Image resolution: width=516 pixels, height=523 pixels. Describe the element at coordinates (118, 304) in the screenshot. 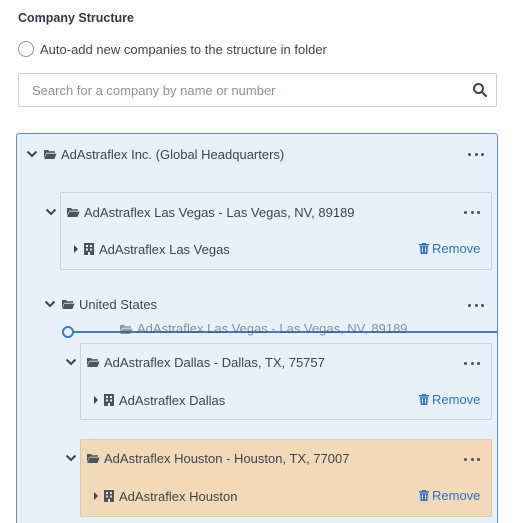

I see `tree-node-label: United States` at that location.